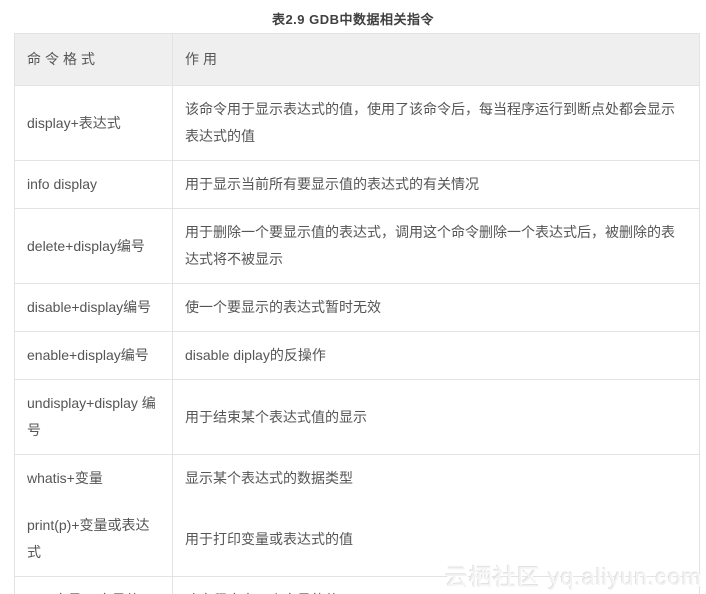  Describe the element at coordinates (93, 355) in the screenshot. I see `command-format-cell: enable+display编号` at that location.